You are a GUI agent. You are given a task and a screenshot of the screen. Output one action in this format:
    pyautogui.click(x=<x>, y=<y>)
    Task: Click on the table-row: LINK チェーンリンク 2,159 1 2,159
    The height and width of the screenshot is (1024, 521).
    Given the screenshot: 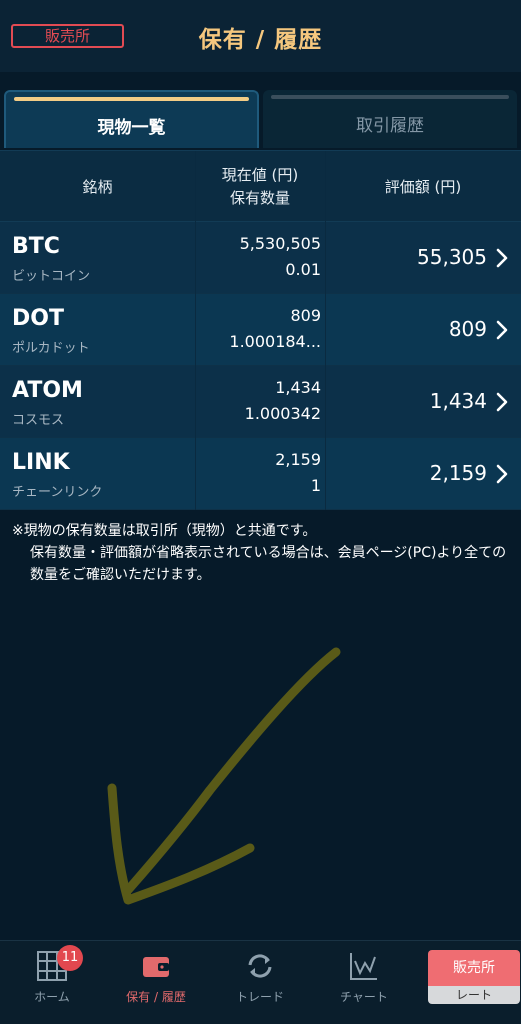 What is the action you would take?
    pyautogui.click(x=260, y=474)
    